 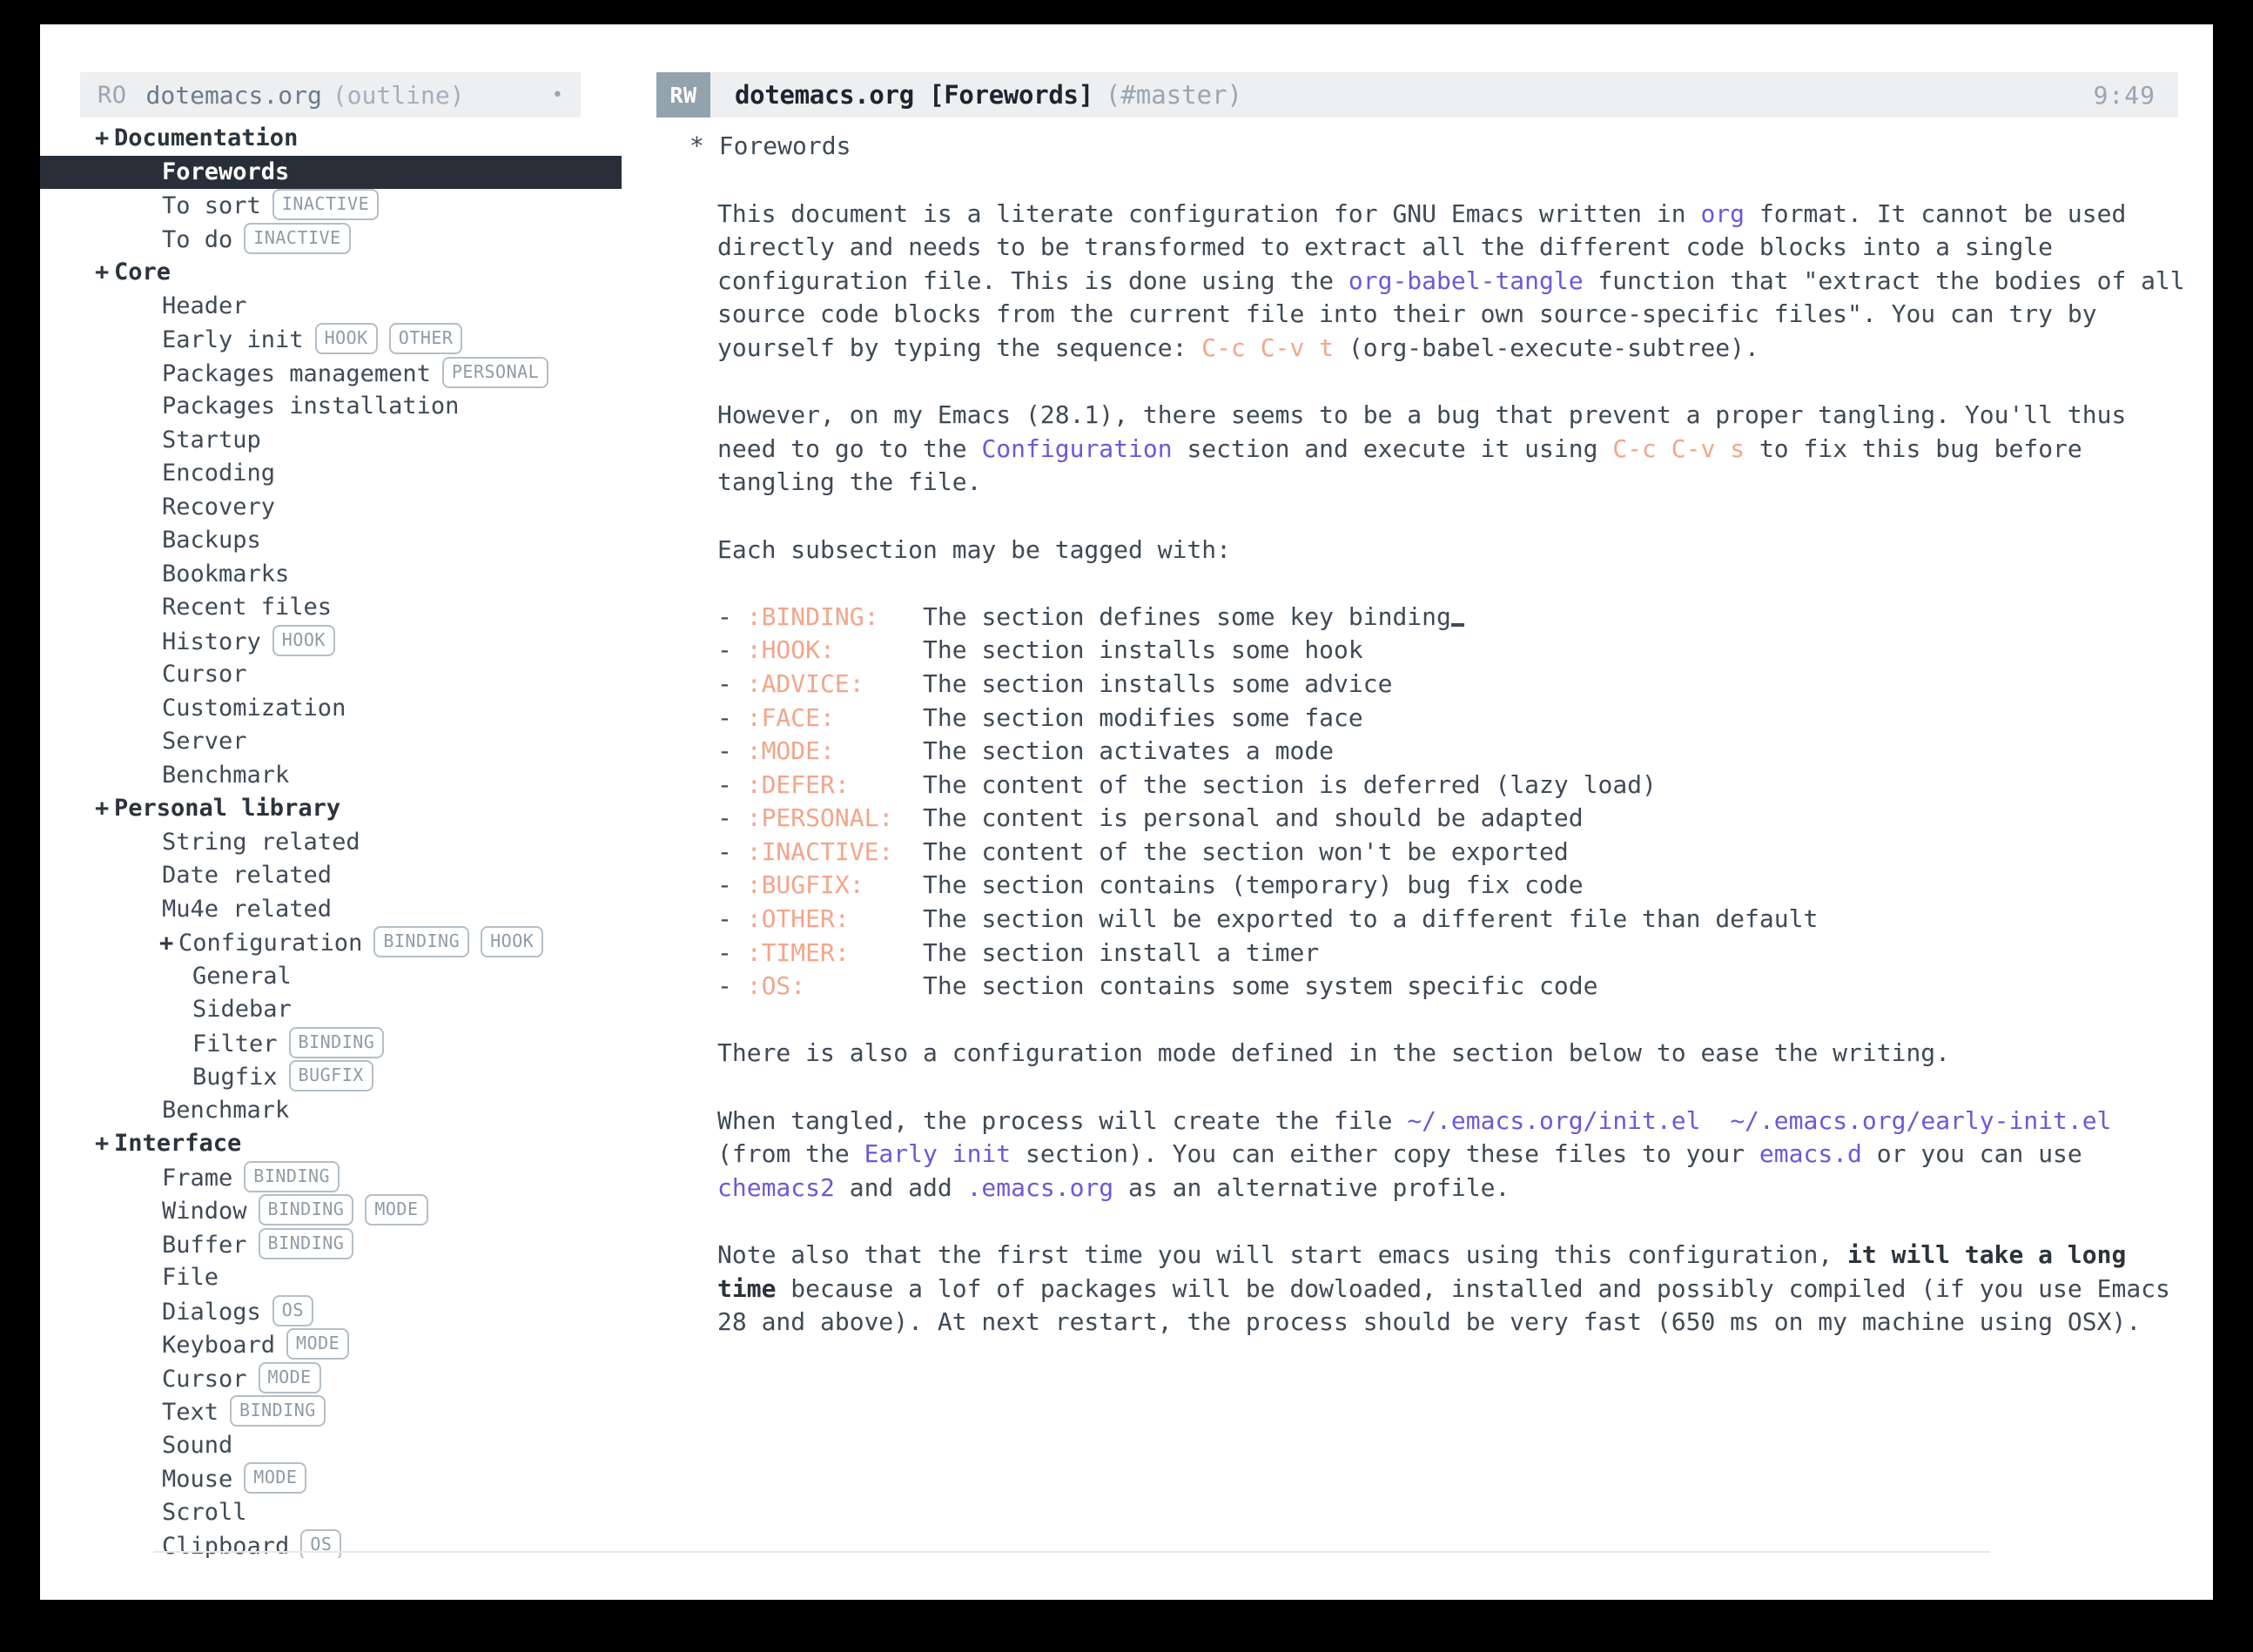 What do you see at coordinates (1164, 616) in the screenshot?
I see `tag-description: The section defines some key binding` at bounding box center [1164, 616].